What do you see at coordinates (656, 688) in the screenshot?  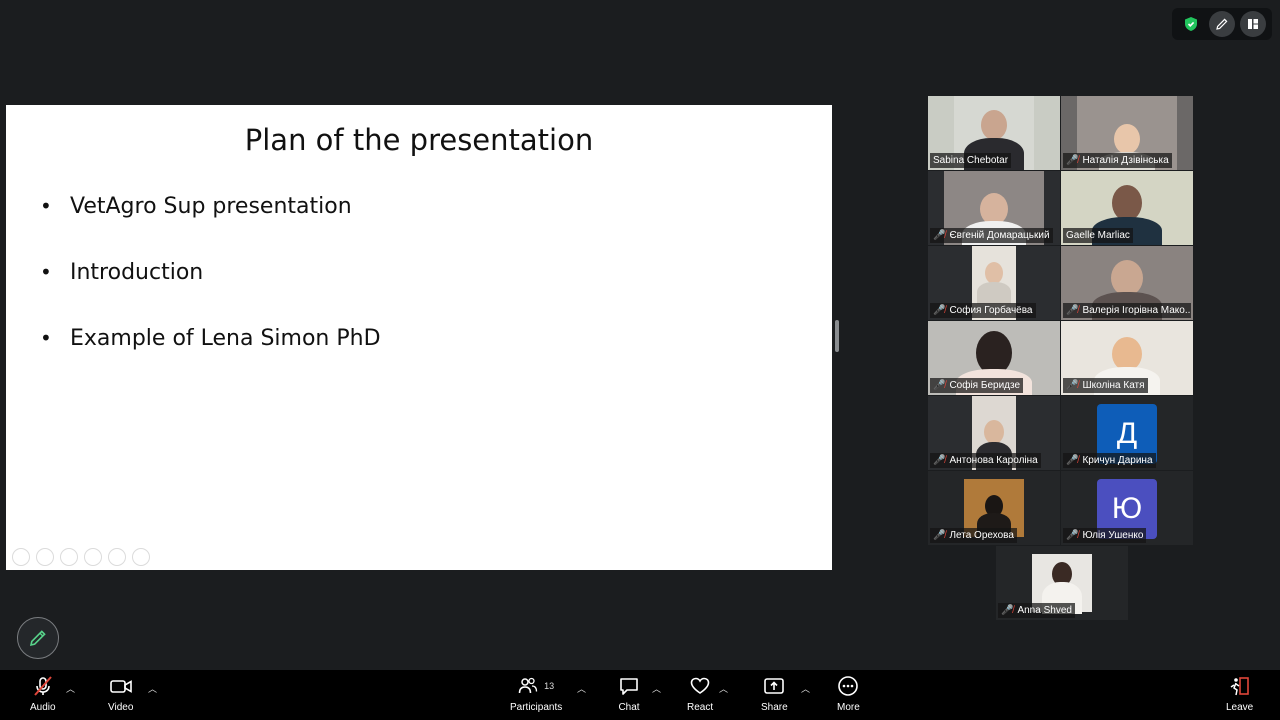 I see `chat-options-caret: ︿` at bounding box center [656, 688].